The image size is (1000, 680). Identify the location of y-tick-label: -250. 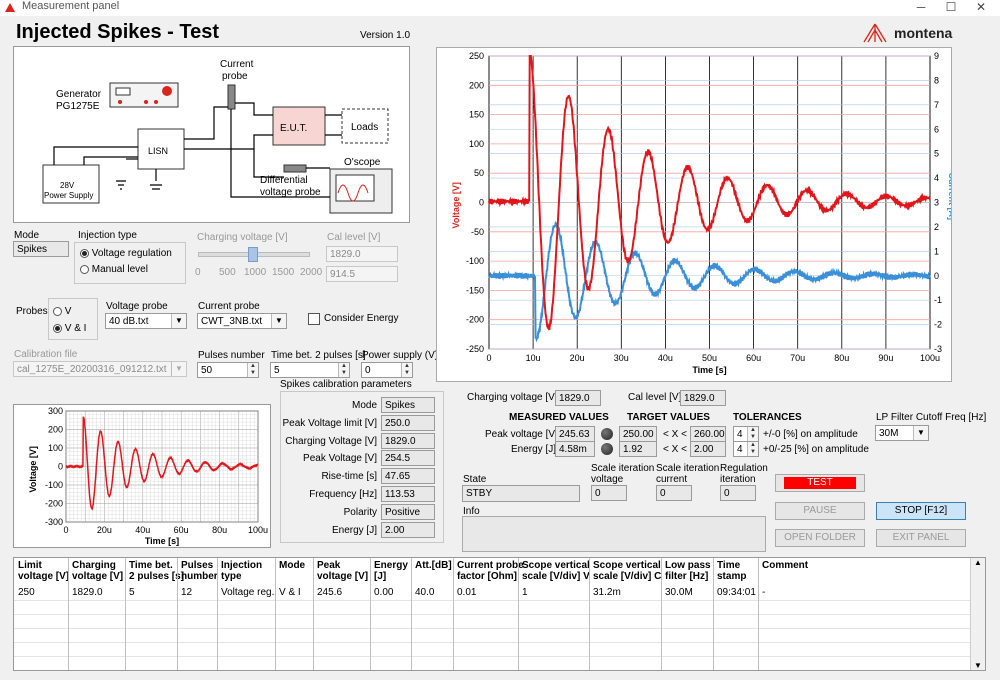
(475, 349).